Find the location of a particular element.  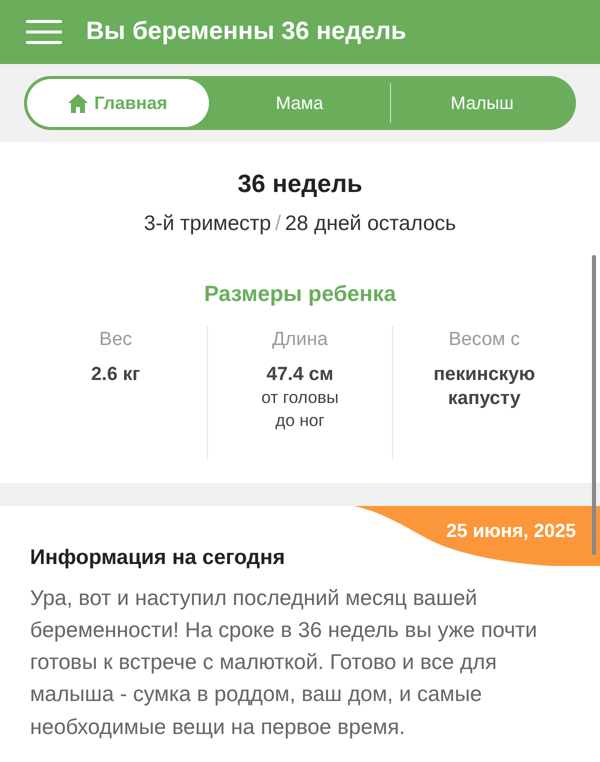

days-remaining: 28 дней осталось is located at coordinates (370, 223).